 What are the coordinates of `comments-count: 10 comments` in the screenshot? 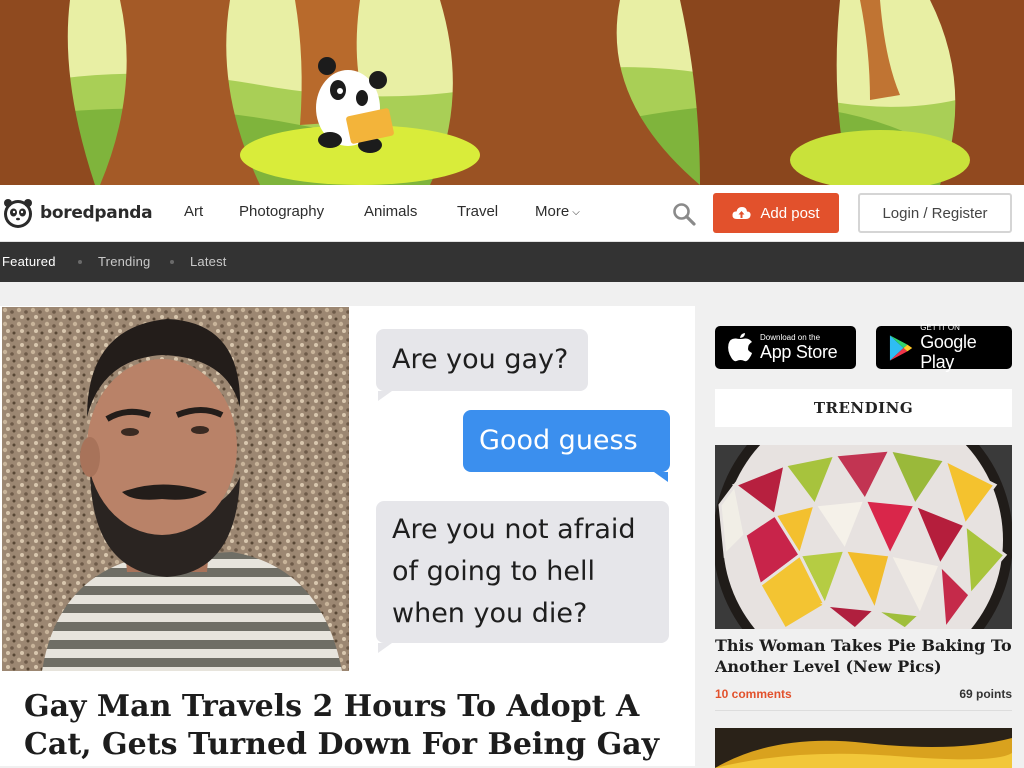 It's located at (753, 694).